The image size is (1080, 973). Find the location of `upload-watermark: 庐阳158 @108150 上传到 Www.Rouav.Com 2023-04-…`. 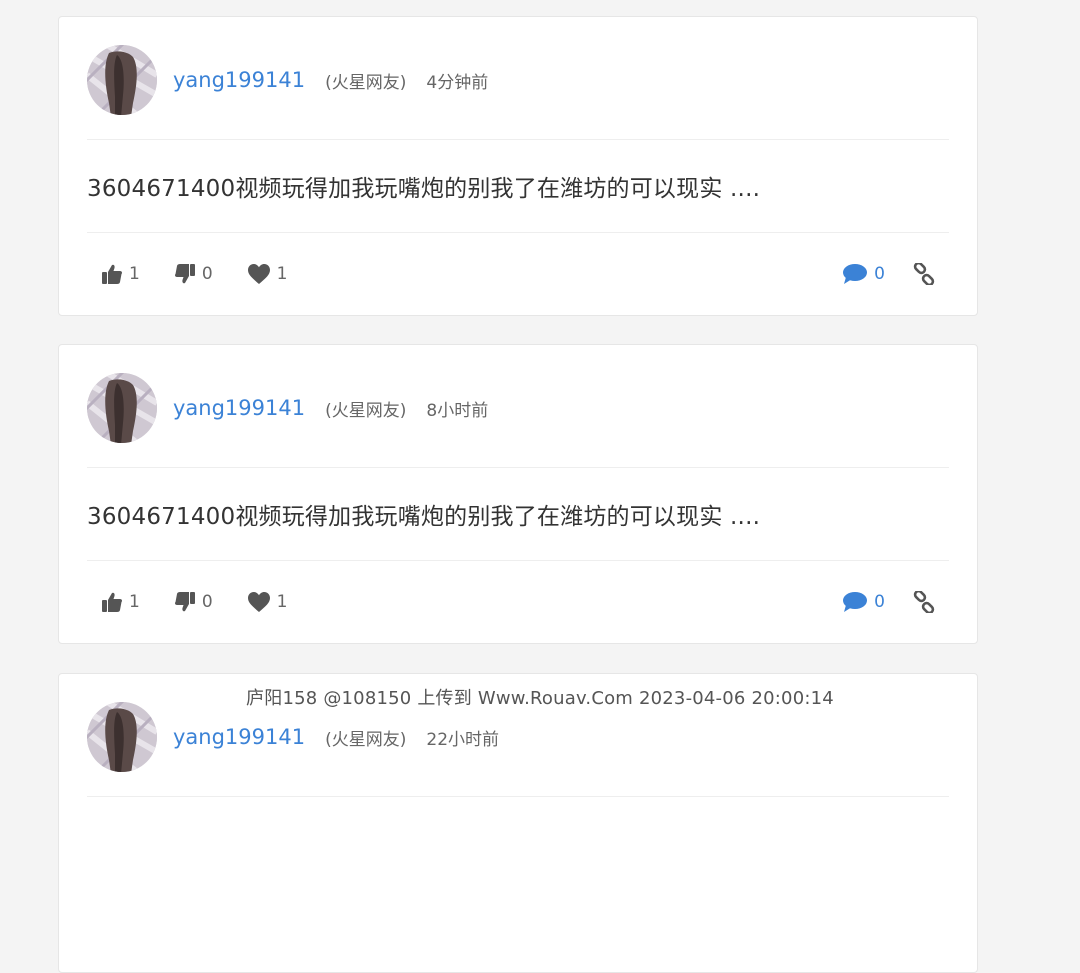

upload-watermark: 庐阳158 @108150 上传到 Www.Rouav.Com 2023-04-… is located at coordinates (540, 698).